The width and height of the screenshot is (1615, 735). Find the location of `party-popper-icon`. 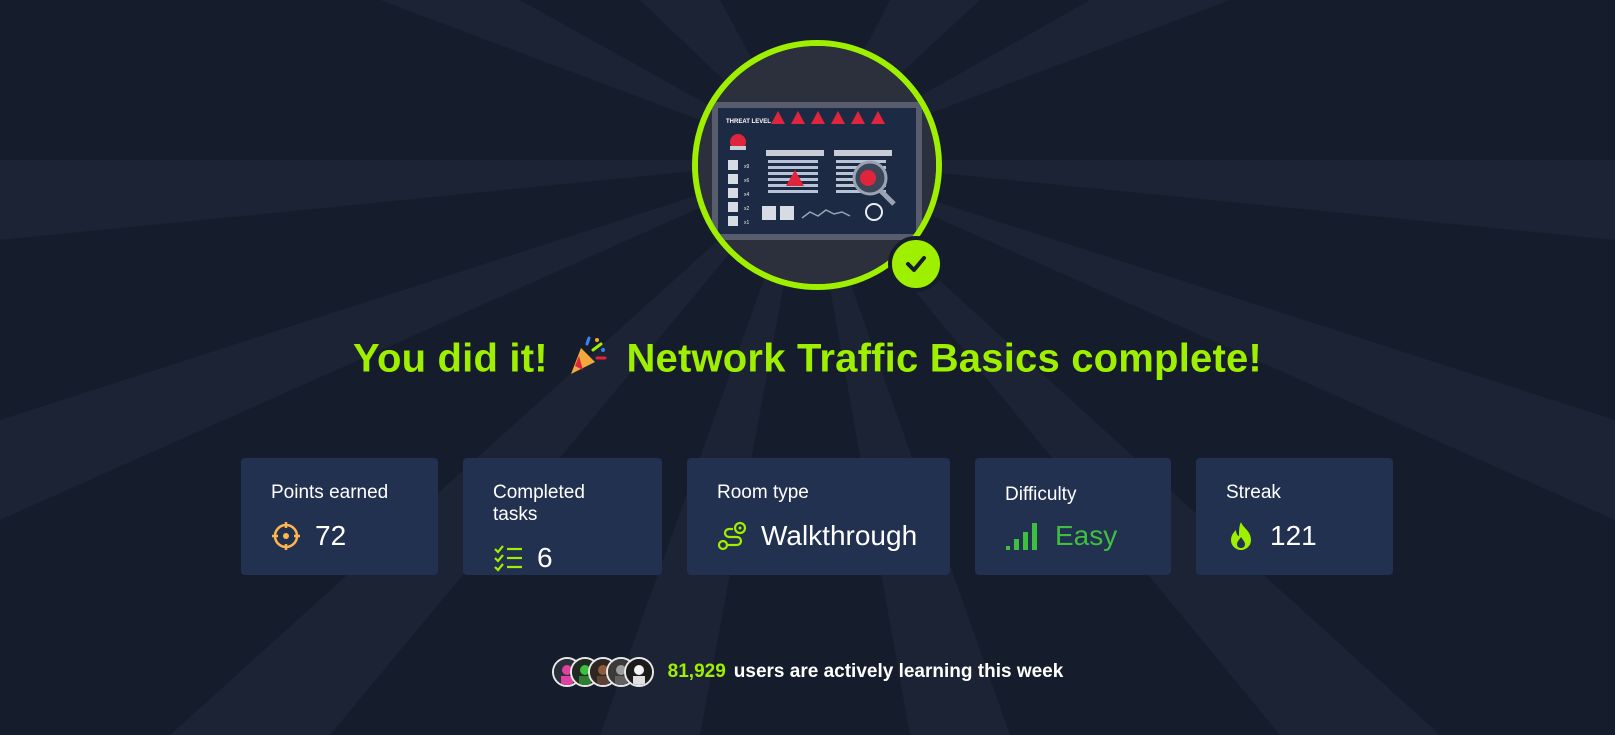

party-popper-icon is located at coordinates (587, 361).